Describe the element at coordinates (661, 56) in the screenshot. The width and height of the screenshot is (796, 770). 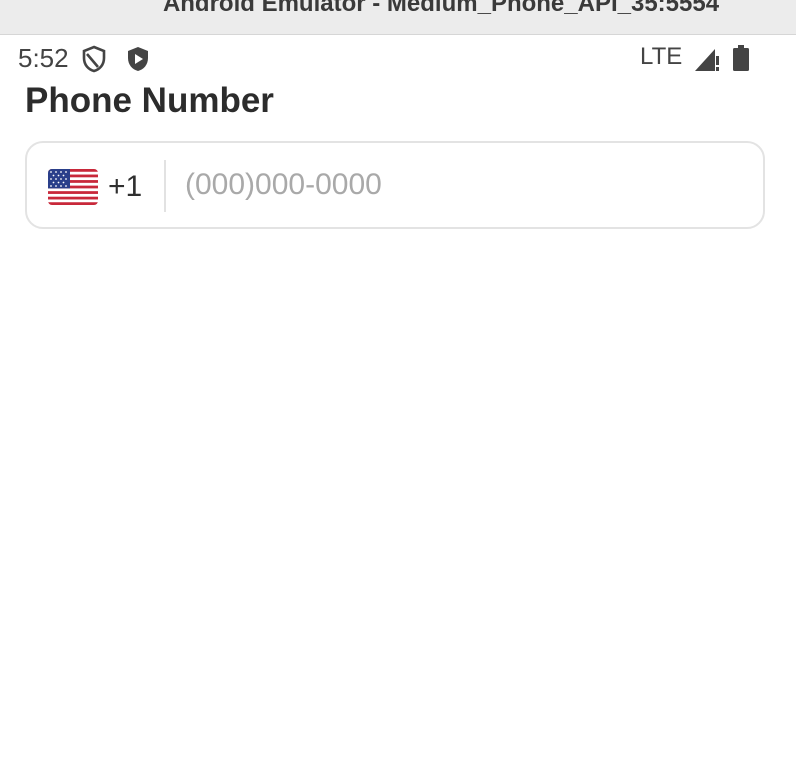
I see `network-type-label: LTE` at that location.